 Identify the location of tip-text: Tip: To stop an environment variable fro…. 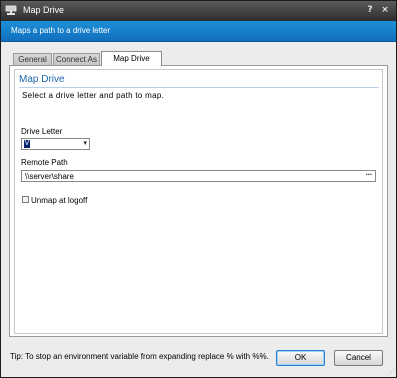
(139, 356).